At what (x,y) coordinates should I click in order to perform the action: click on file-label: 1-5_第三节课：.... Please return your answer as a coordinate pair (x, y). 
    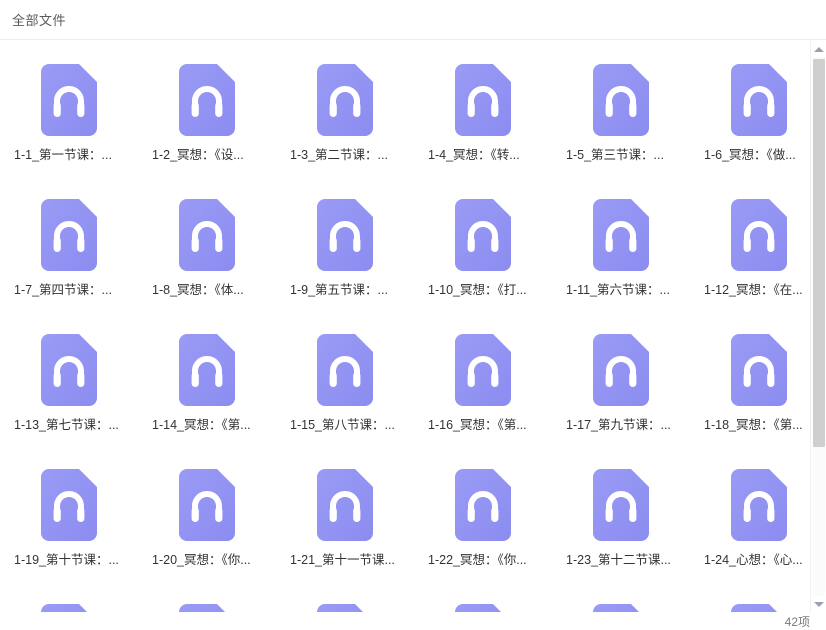
    Looking at the image, I should click on (615, 155).